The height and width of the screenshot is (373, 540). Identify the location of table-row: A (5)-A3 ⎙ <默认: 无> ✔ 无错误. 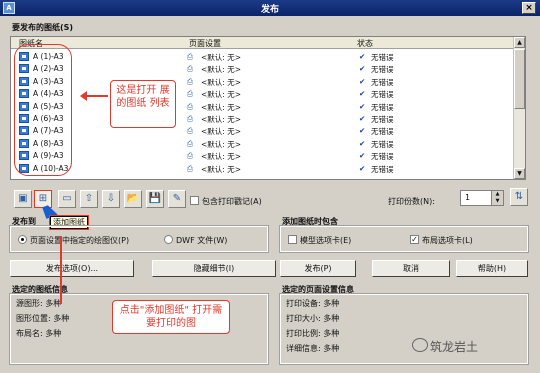
(262, 107).